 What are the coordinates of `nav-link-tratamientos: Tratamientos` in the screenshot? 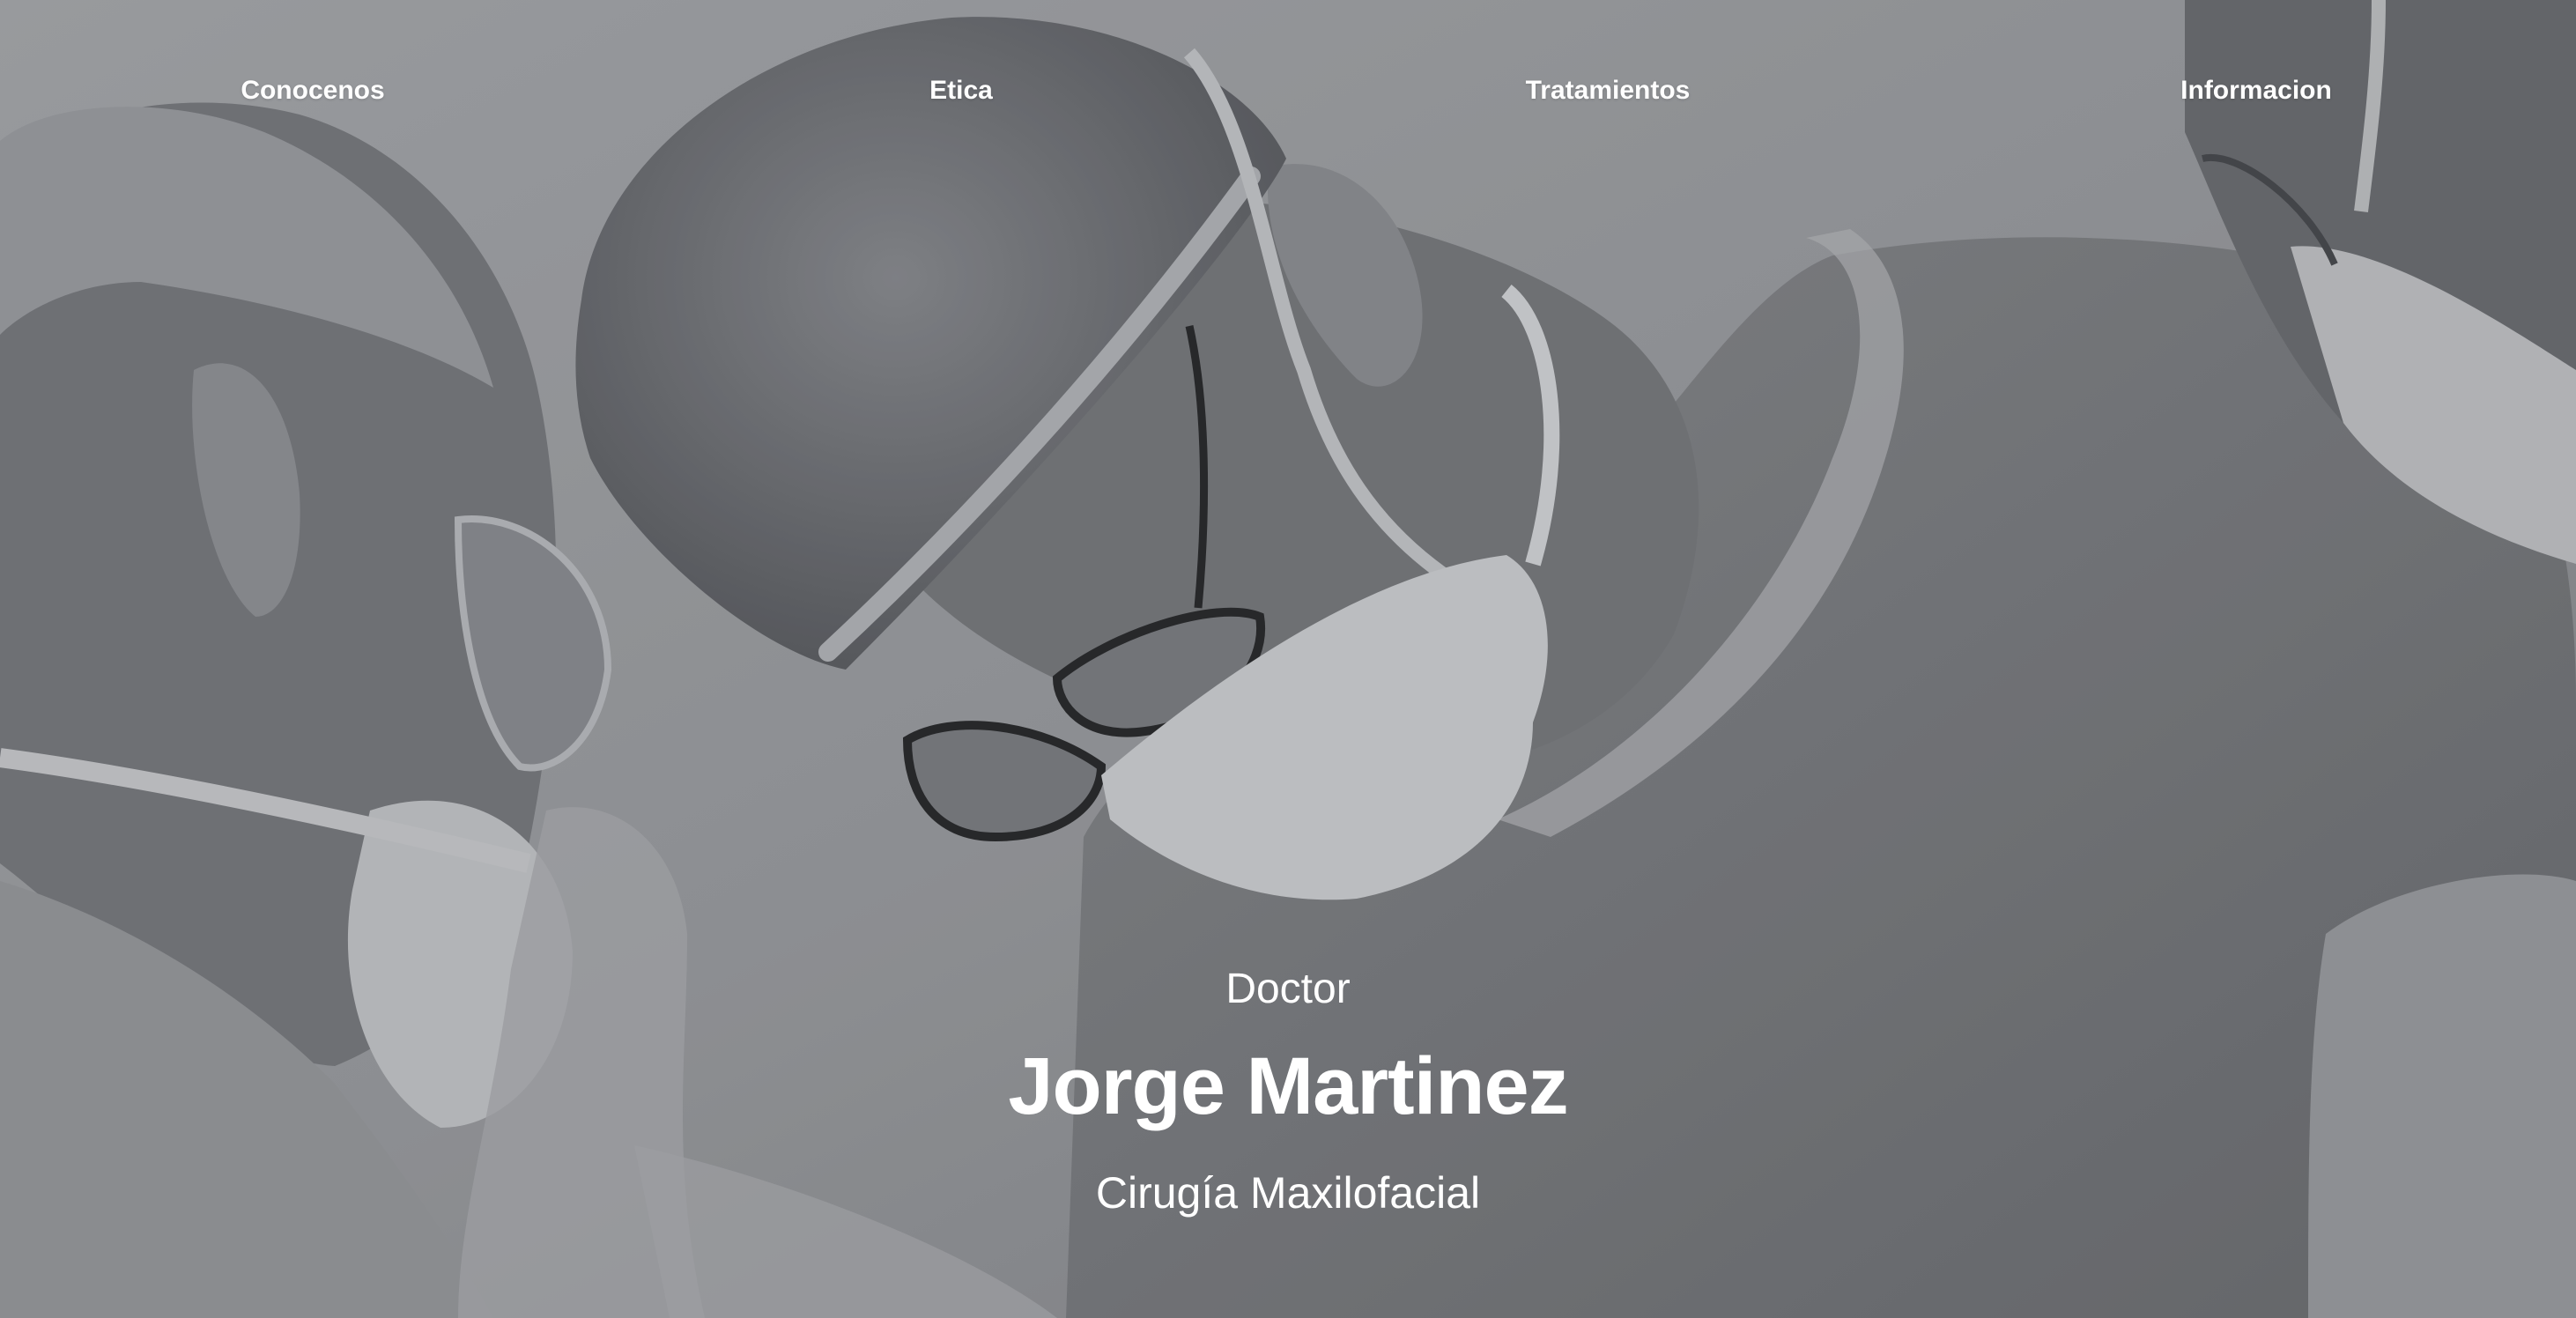 It's located at (1608, 91).